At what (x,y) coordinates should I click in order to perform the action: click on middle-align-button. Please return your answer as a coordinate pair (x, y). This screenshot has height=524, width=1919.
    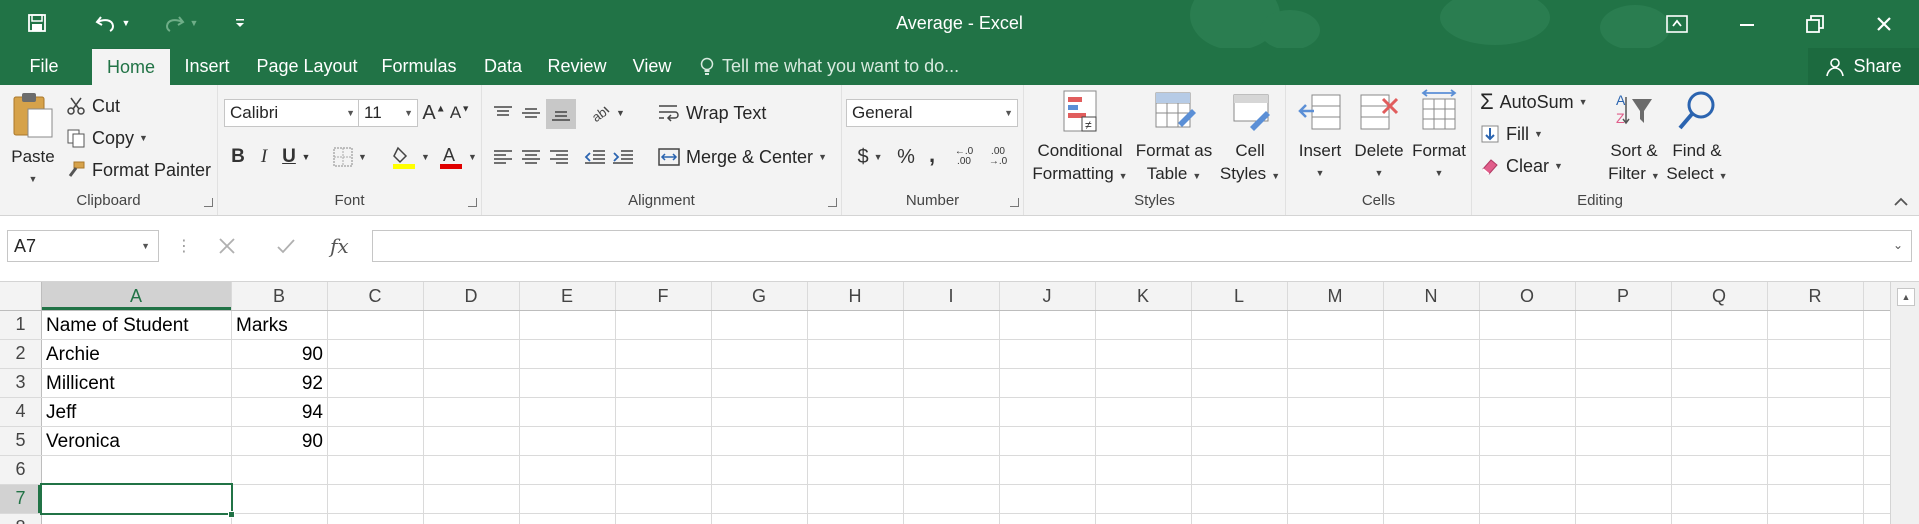
    Looking at the image, I should click on (531, 113).